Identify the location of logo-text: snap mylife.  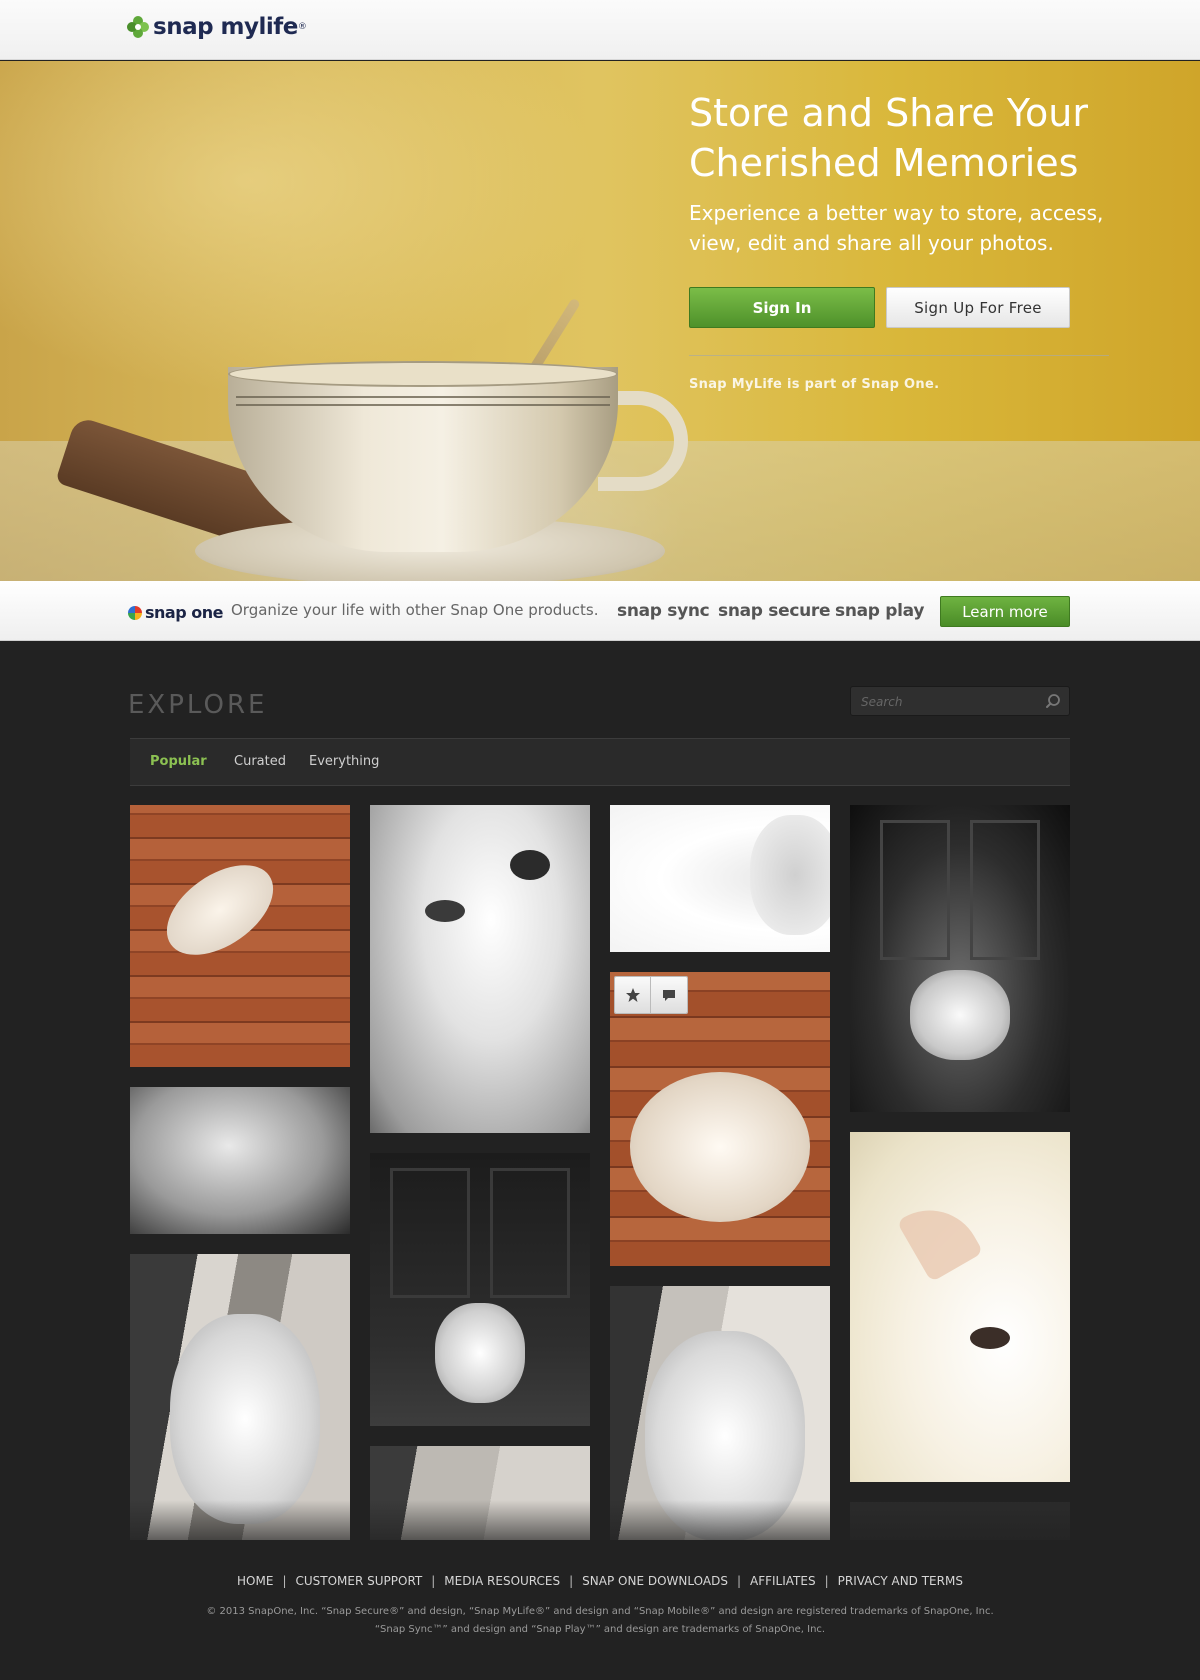
(225, 27).